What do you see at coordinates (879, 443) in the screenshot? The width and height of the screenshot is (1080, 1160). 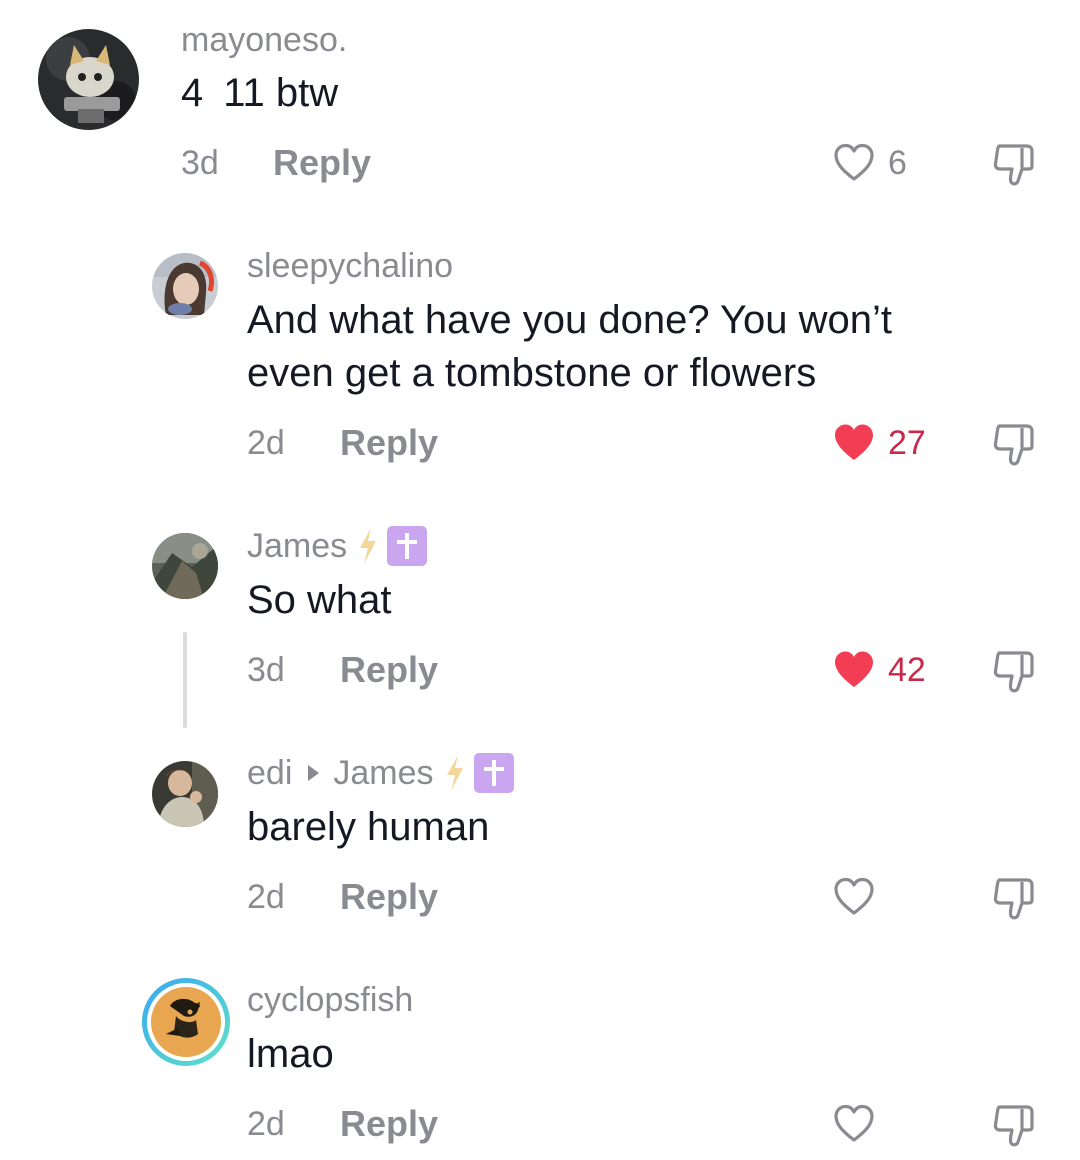 I see `like-button: 27` at bounding box center [879, 443].